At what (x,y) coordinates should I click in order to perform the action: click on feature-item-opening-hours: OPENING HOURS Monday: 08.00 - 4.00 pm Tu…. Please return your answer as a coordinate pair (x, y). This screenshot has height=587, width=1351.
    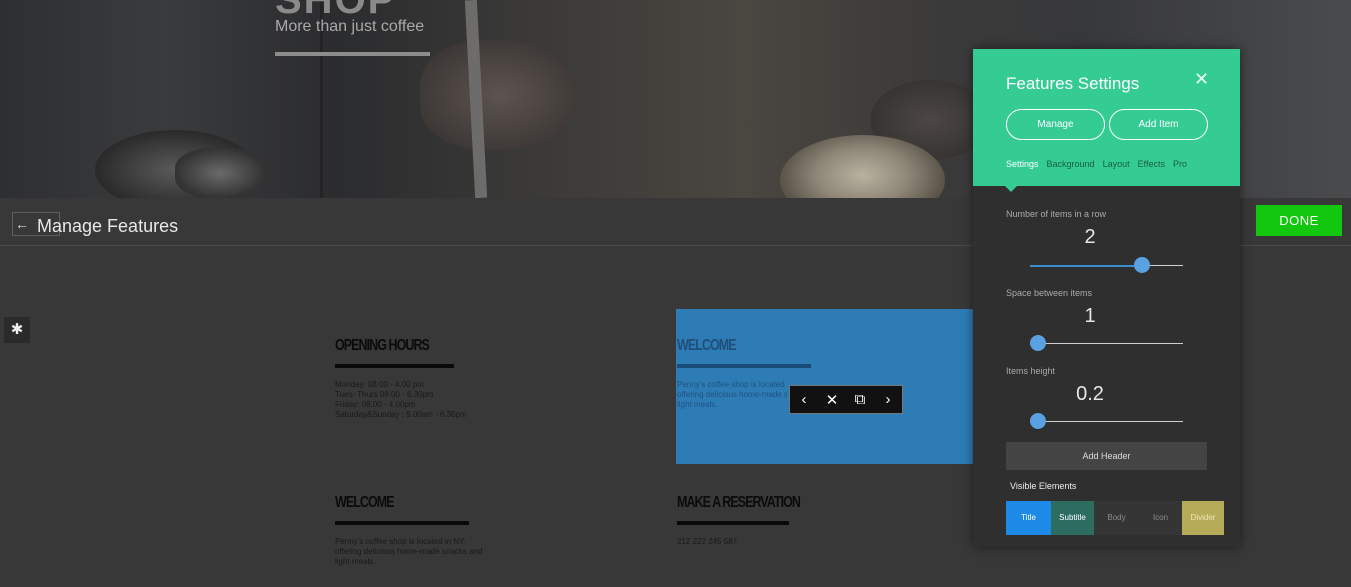
    Looking at the image, I should click on (415, 378).